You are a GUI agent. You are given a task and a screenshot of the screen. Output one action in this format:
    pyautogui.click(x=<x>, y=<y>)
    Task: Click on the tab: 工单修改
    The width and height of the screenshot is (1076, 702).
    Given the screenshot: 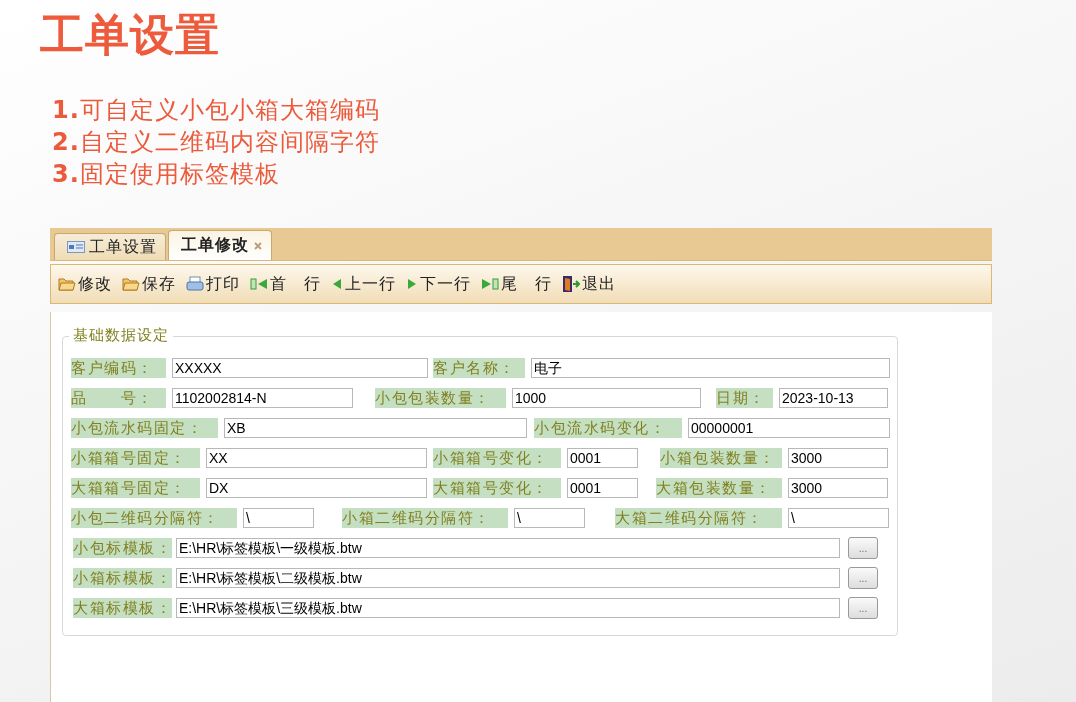 What is the action you would take?
    pyautogui.click(x=220, y=245)
    